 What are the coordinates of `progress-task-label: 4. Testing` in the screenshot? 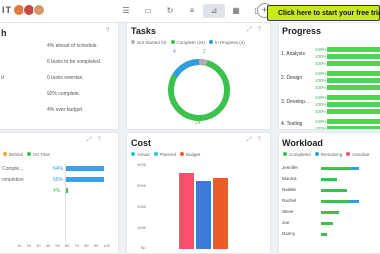 It's located at (292, 124).